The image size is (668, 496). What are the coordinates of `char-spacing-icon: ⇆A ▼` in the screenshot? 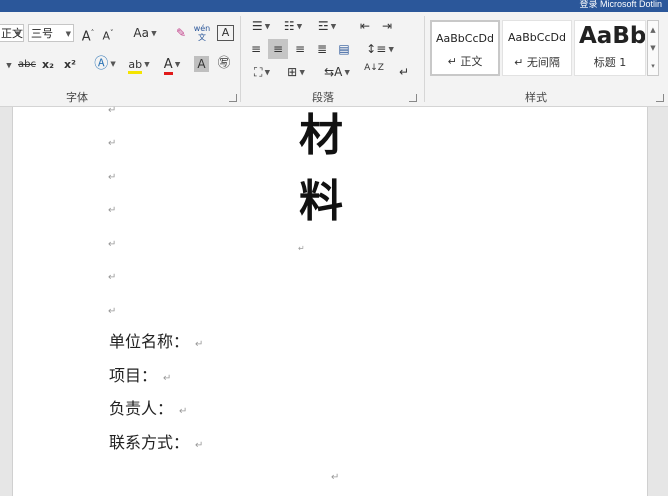 It's located at (337, 72).